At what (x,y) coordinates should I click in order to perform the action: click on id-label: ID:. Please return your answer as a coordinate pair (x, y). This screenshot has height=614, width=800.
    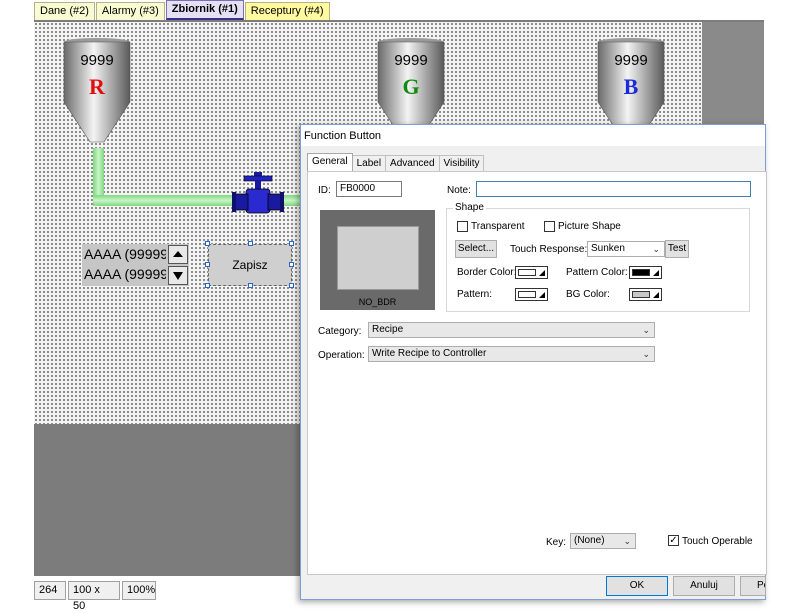
    Looking at the image, I should click on (324, 190).